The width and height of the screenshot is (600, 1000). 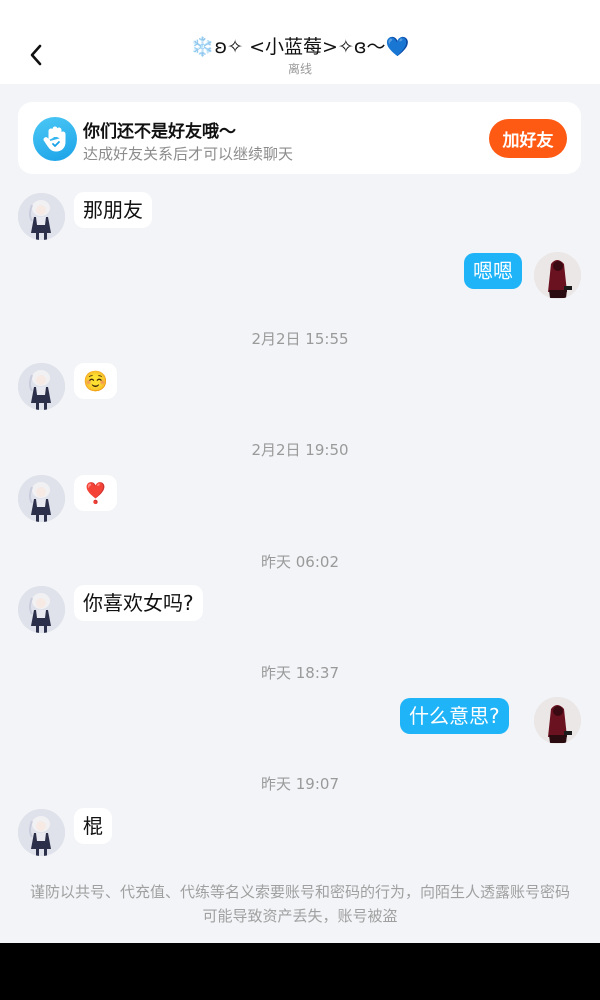 I want to click on message-bubble-received: 你喜欢女吗?, so click(x=138, y=603).